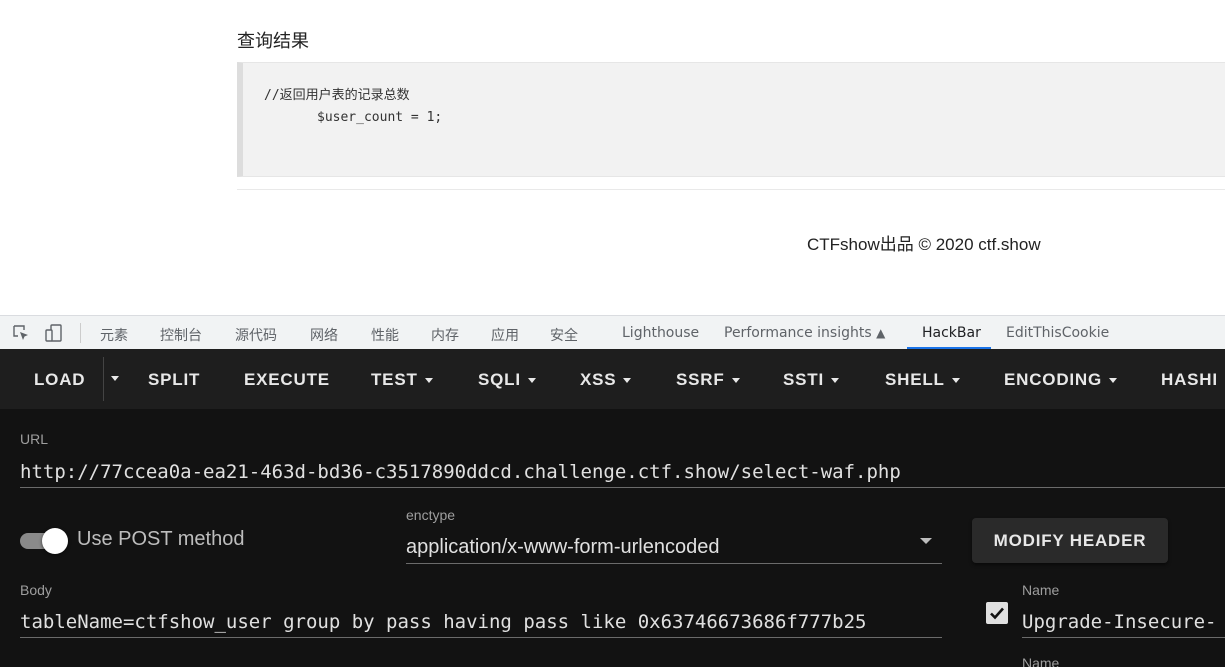 This screenshot has width=1225, height=667. What do you see at coordinates (80, 333) in the screenshot?
I see `toolbar-separator` at bounding box center [80, 333].